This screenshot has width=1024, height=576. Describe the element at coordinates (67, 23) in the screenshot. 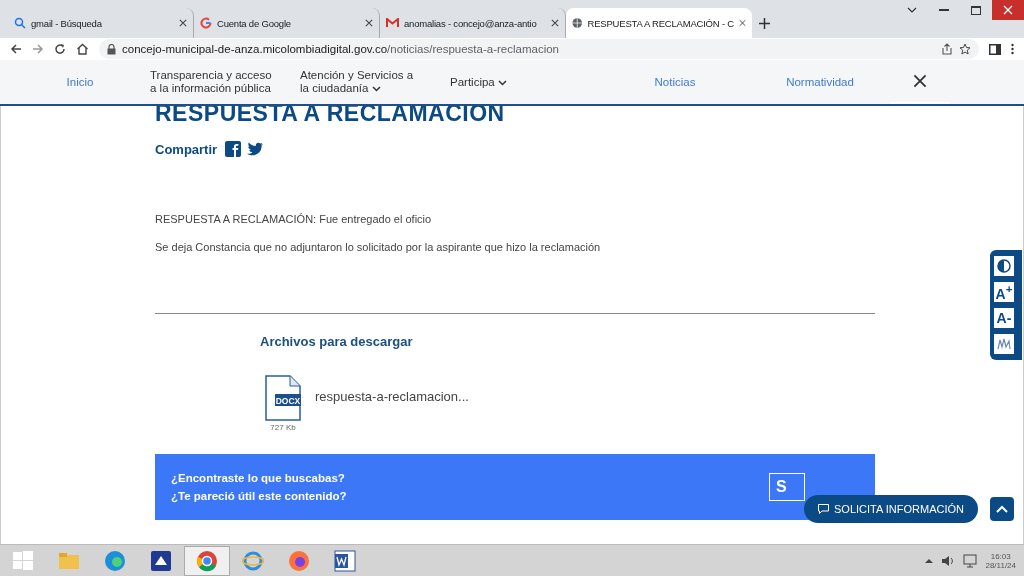

I see `tab-title: gmail - Búsqueda` at that location.